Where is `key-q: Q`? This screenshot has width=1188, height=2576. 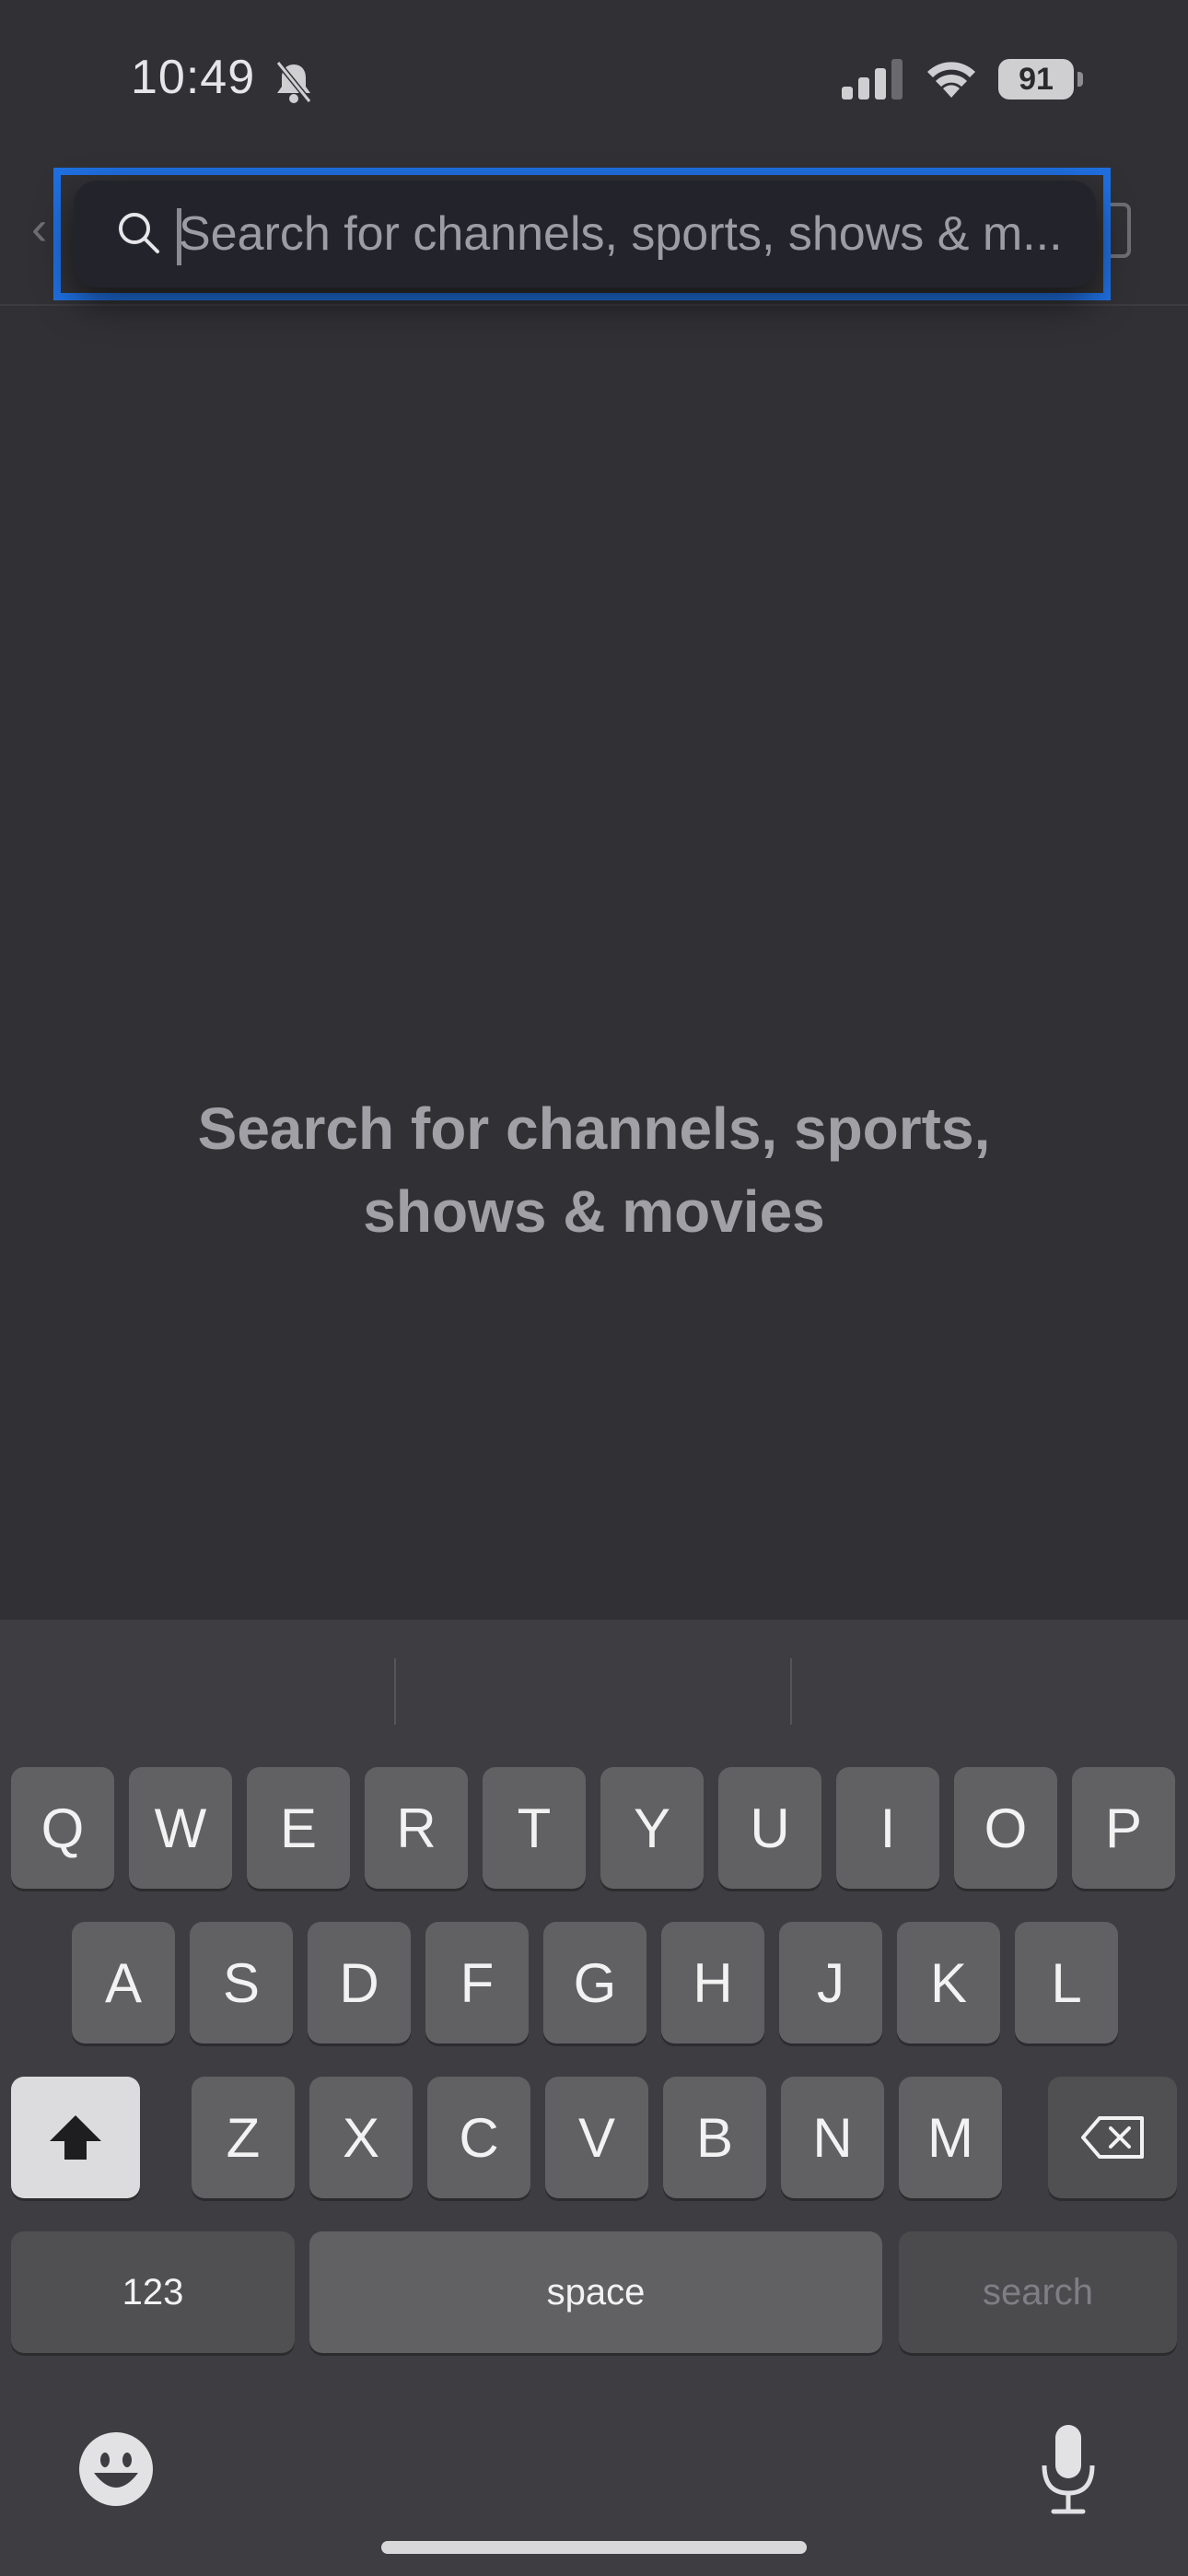 key-q: Q is located at coordinates (63, 1828).